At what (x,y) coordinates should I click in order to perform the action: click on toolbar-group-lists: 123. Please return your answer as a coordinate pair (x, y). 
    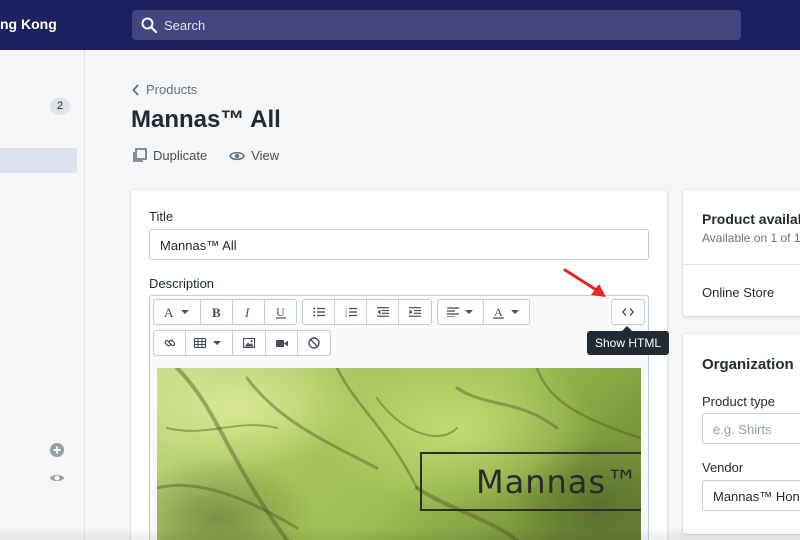
    Looking at the image, I should click on (367, 312).